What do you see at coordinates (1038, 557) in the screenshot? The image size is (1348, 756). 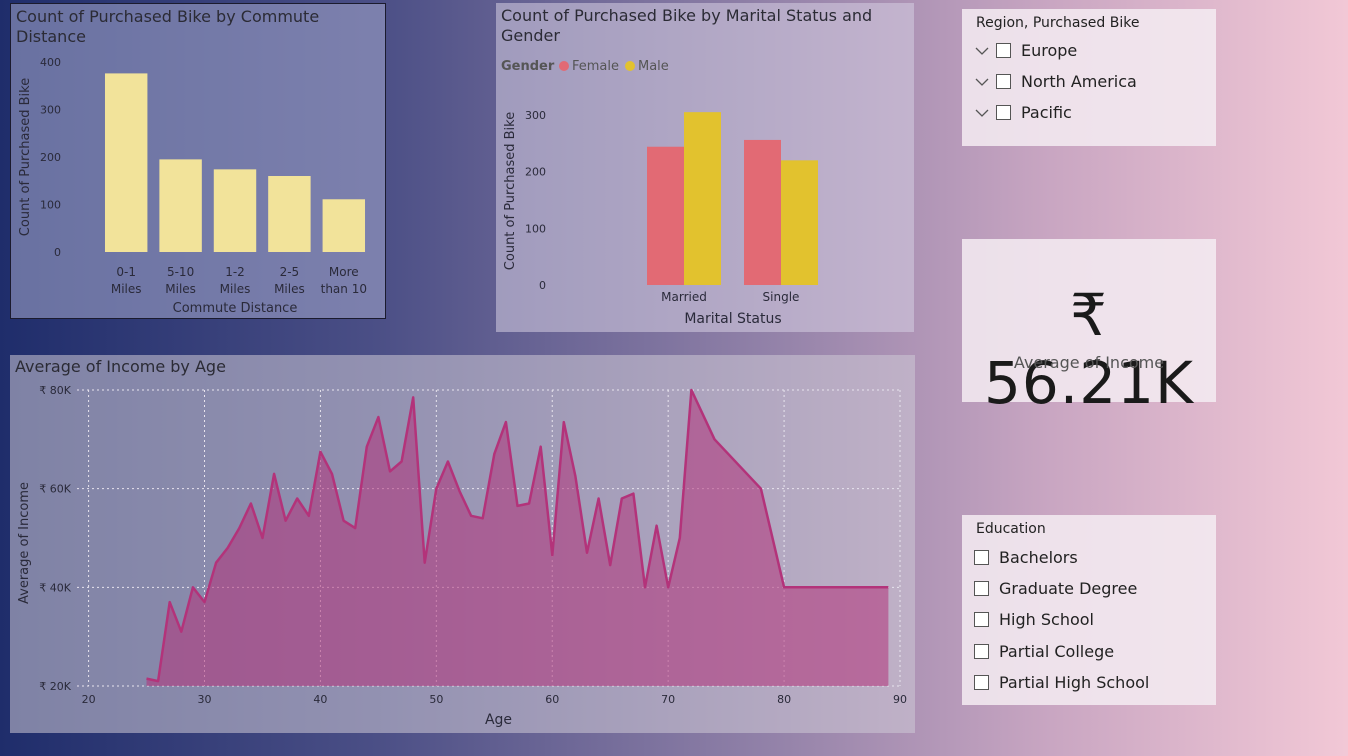 I see `education-item-label: Bachelors` at bounding box center [1038, 557].